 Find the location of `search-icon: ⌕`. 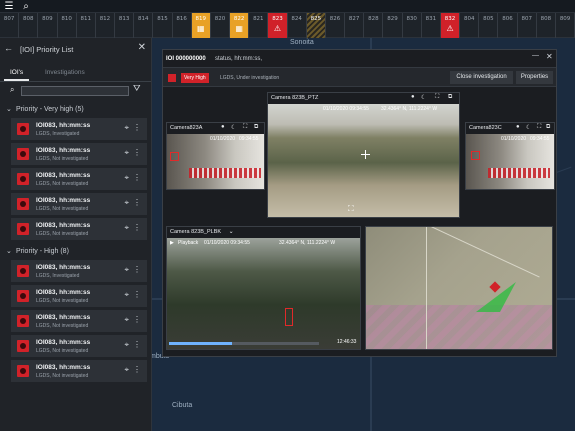

search-icon: ⌕ is located at coordinates (26, 6).